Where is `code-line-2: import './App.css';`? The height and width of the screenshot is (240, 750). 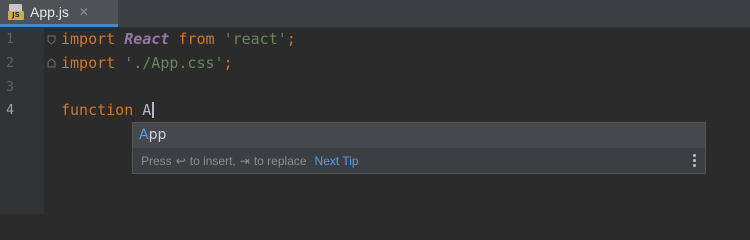
code-line-2: import './App.css'; is located at coordinates (147, 63).